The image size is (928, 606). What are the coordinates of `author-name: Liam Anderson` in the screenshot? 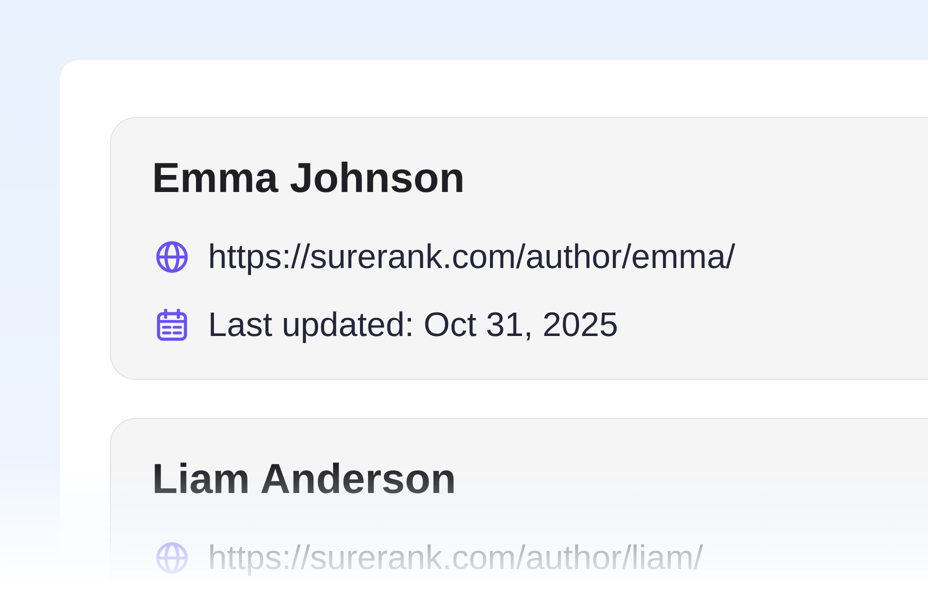 It's located at (304, 479).